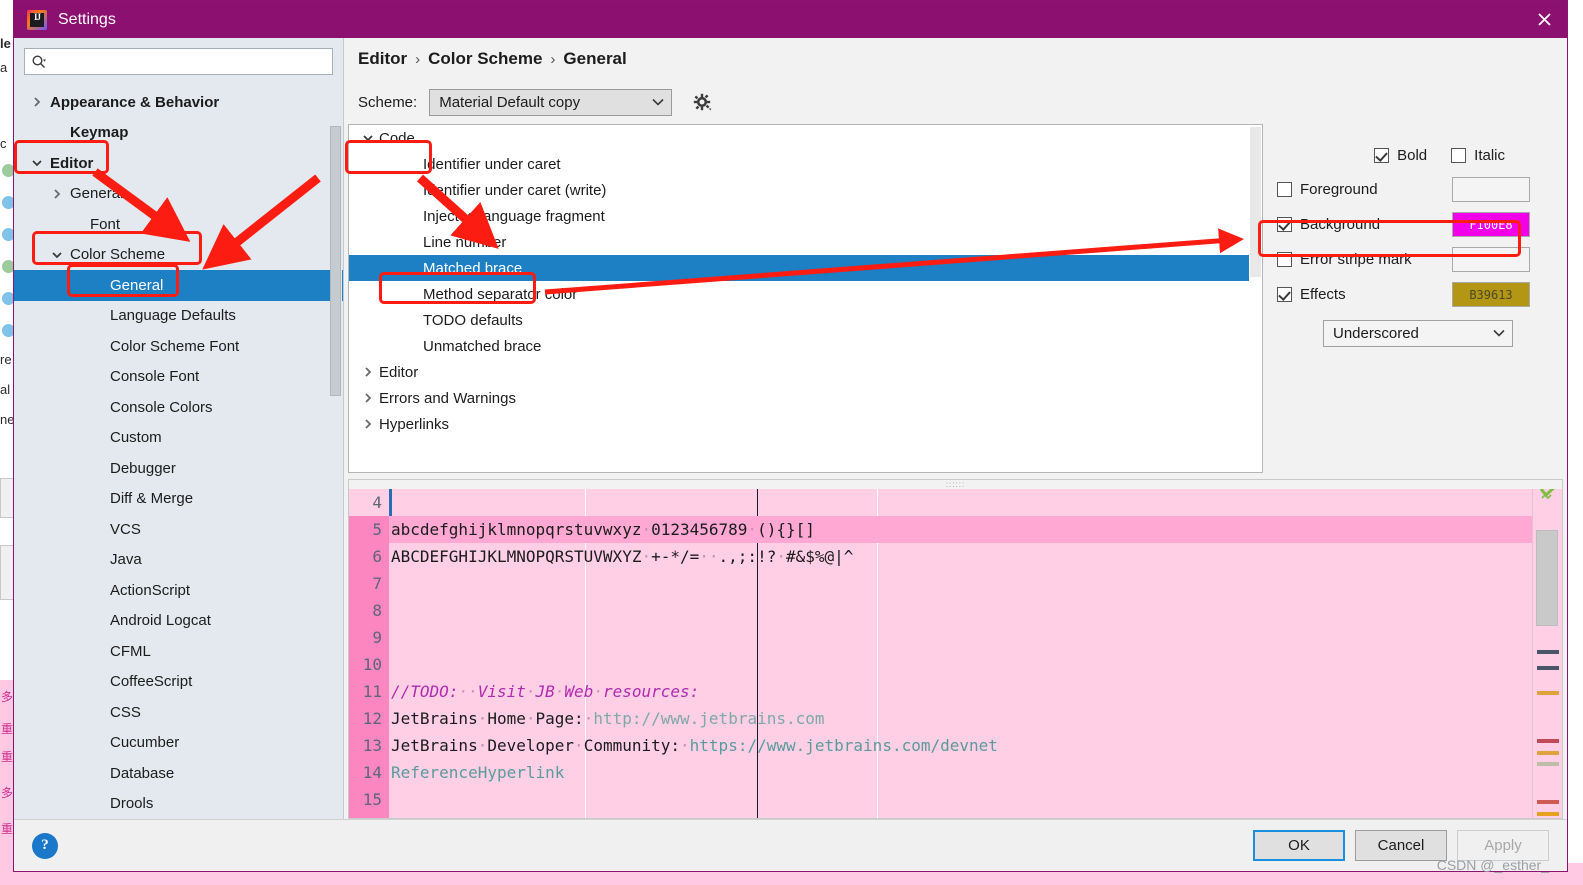 Image resolution: width=1583 pixels, height=885 pixels. What do you see at coordinates (178, 743) in the screenshot?
I see `sidebar-item-cucumber: Cucumber` at bounding box center [178, 743].